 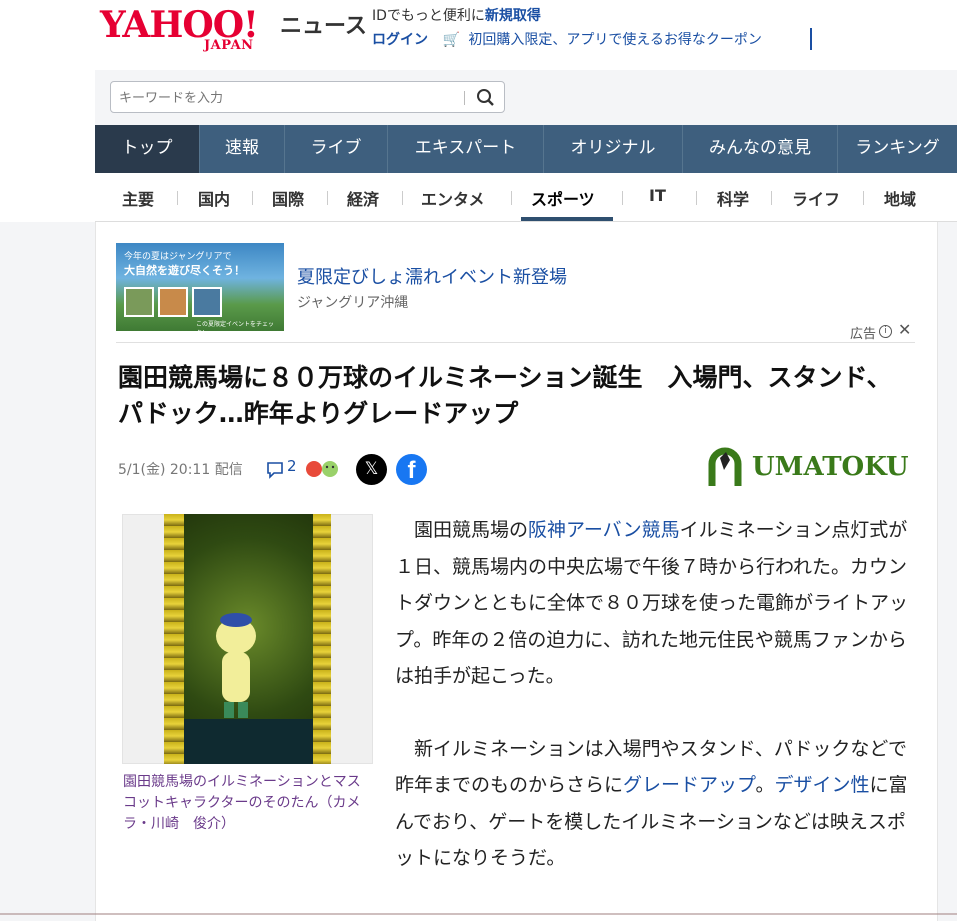 I want to click on news-service-name: ニュース, so click(x=323, y=24).